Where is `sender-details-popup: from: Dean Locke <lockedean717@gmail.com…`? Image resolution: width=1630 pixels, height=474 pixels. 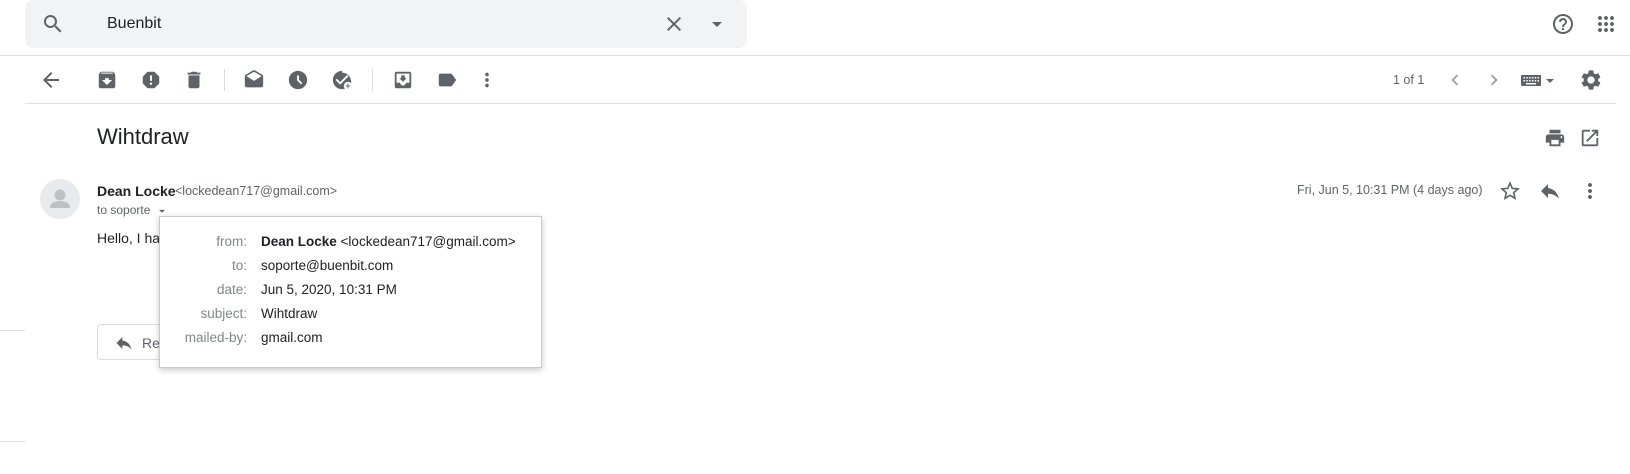 sender-details-popup: from: Dean Locke <lockedean717@gmail.com… is located at coordinates (350, 292).